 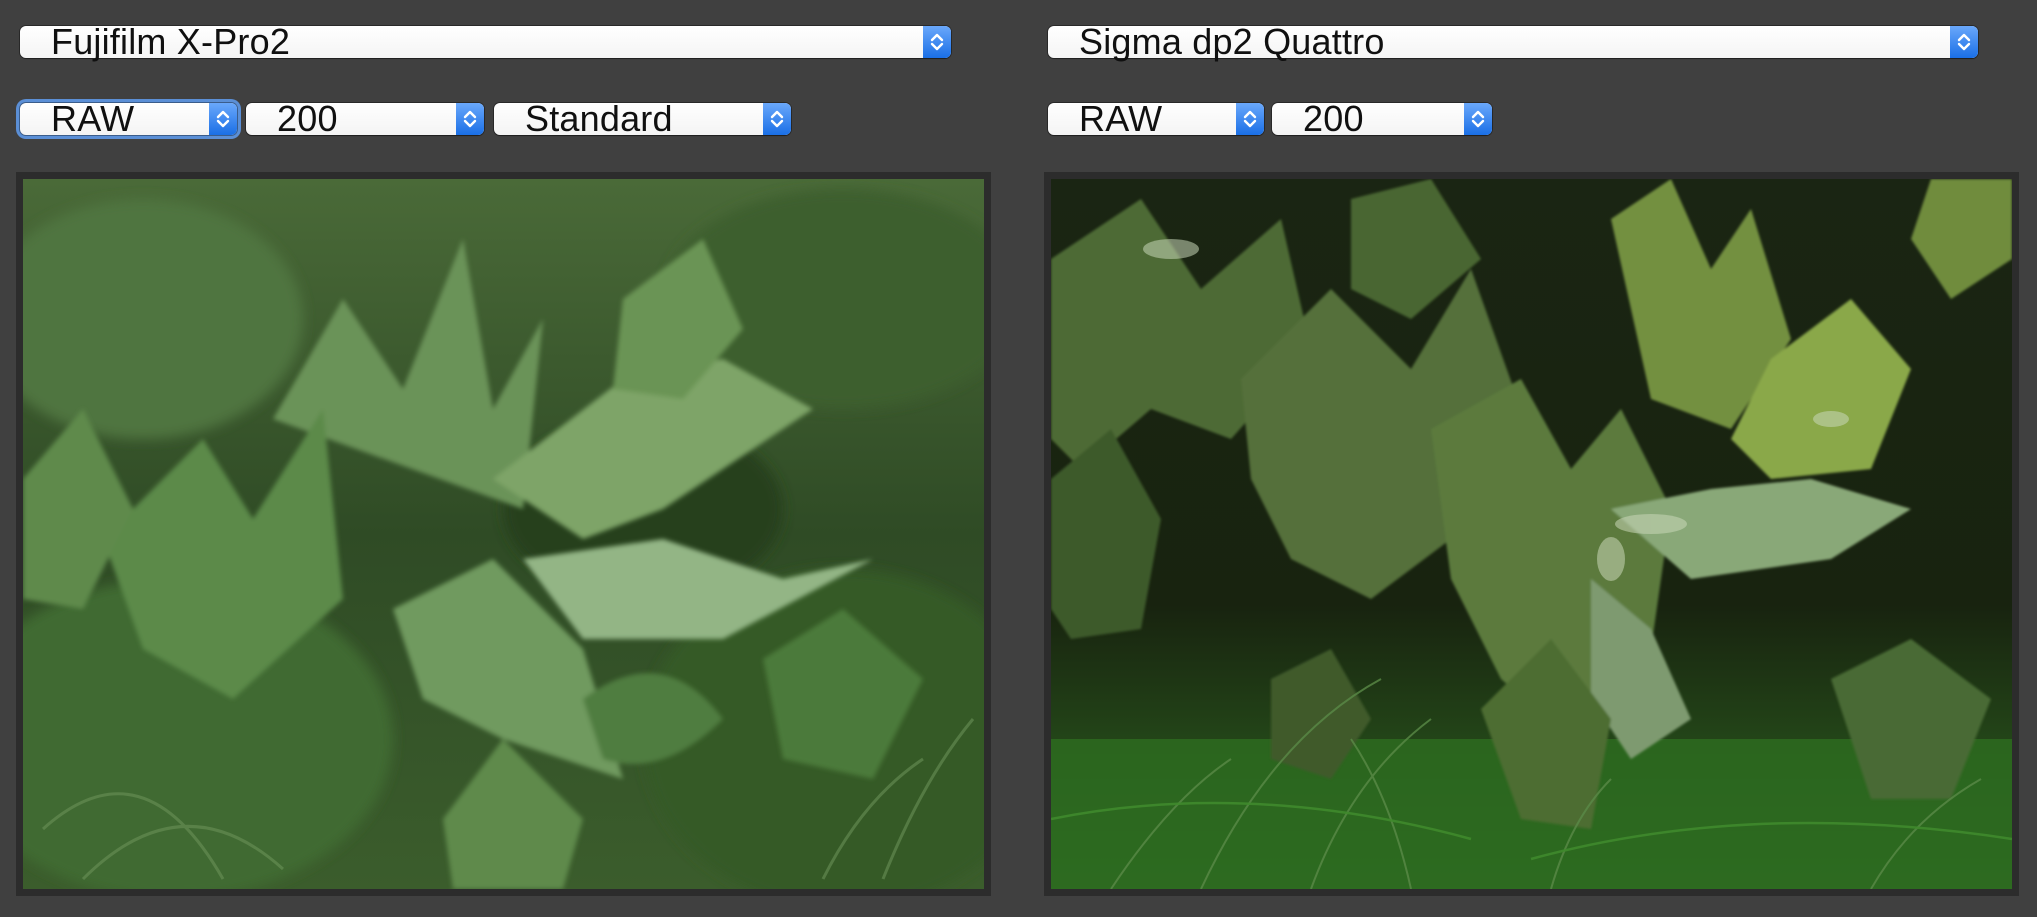 I want to click on left-film-simulation-label: Standard, so click(x=599, y=118).